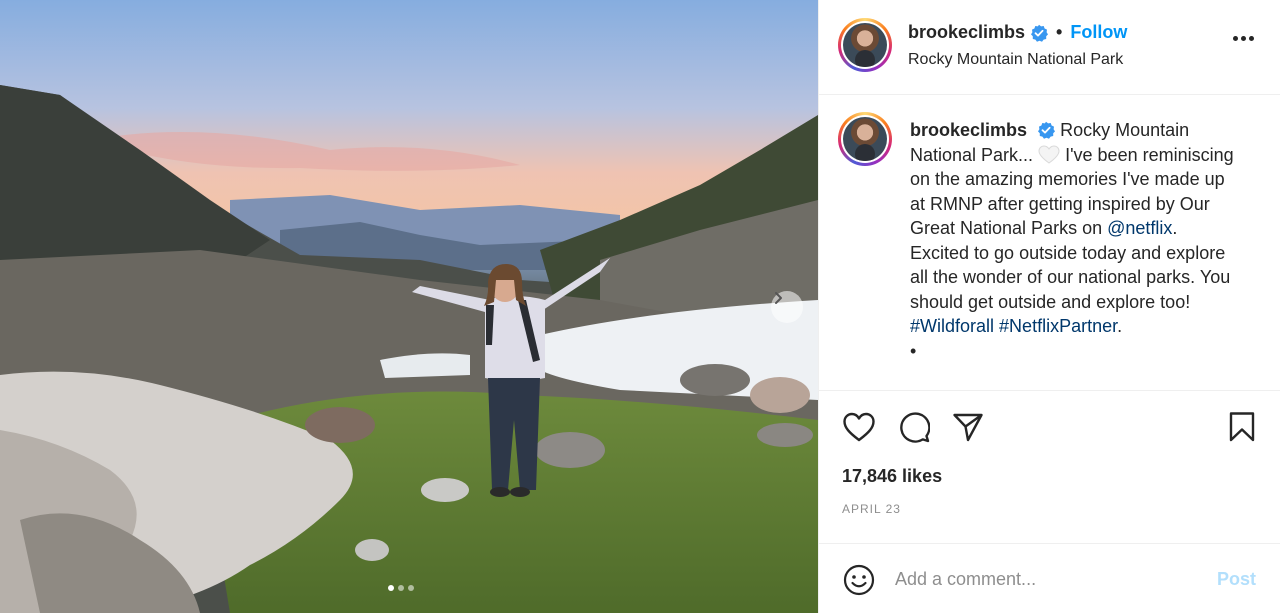 The height and width of the screenshot is (613, 1280). Describe the element at coordinates (914, 429) in the screenshot. I see `comment-icon` at that location.